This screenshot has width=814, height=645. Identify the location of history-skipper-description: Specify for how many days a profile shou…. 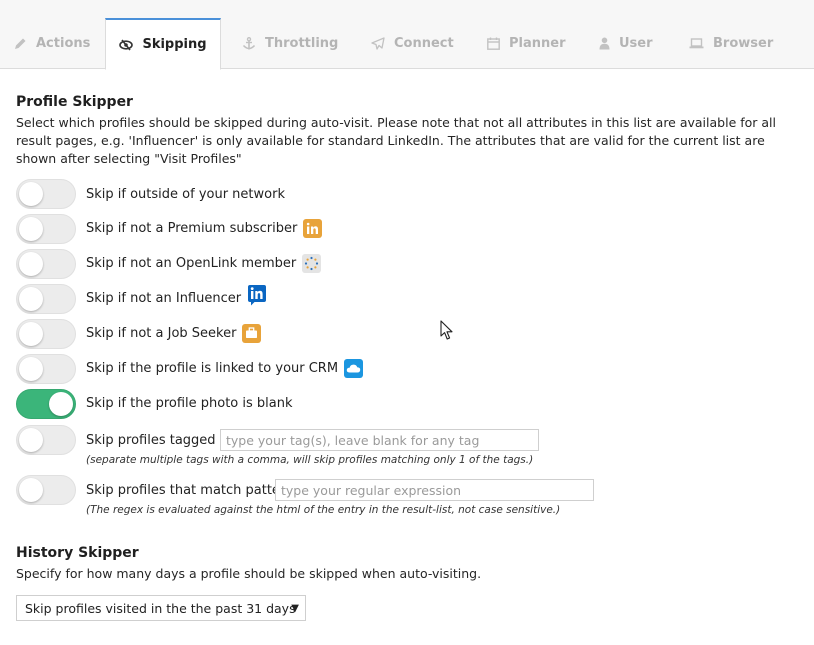
(249, 573).